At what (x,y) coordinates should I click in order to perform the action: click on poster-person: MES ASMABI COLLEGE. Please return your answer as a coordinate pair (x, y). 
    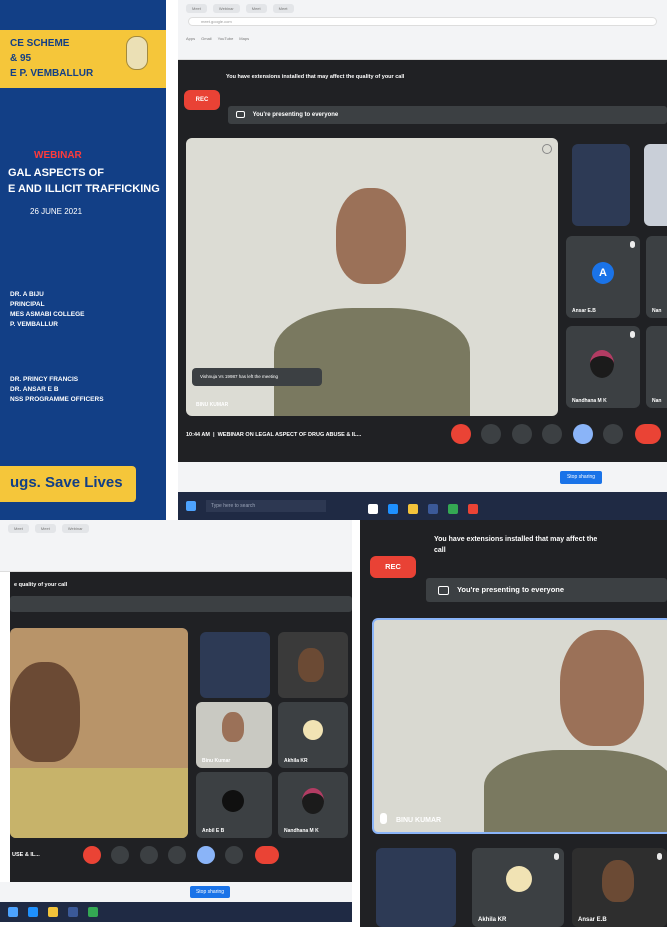
    Looking at the image, I should click on (47, 314).